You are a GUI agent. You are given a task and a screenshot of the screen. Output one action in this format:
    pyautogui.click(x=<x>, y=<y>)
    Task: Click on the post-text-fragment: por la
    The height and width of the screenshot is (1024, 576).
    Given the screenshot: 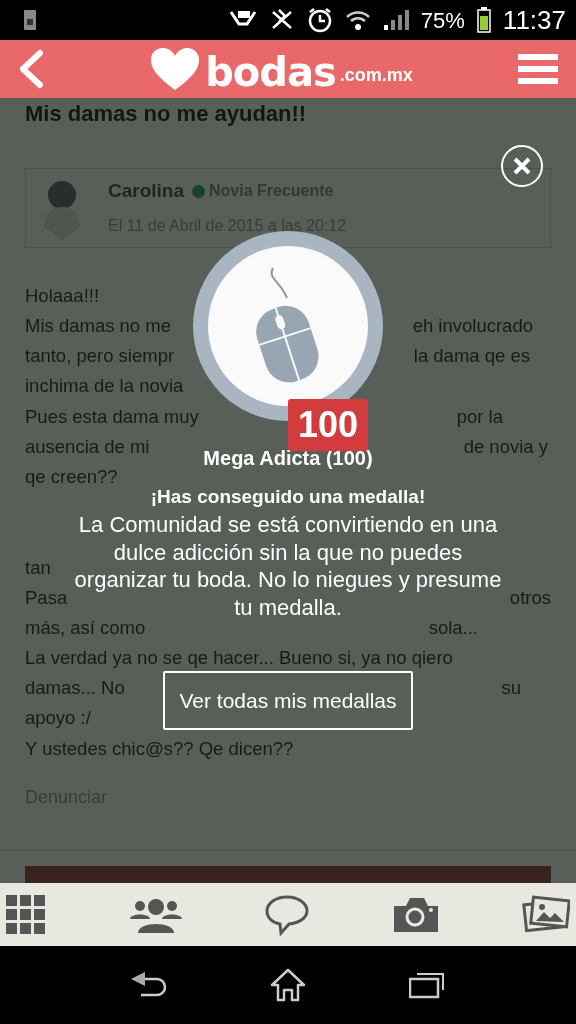 What is the action you would take?
    pyautogui.click(x=479, y=417)
    